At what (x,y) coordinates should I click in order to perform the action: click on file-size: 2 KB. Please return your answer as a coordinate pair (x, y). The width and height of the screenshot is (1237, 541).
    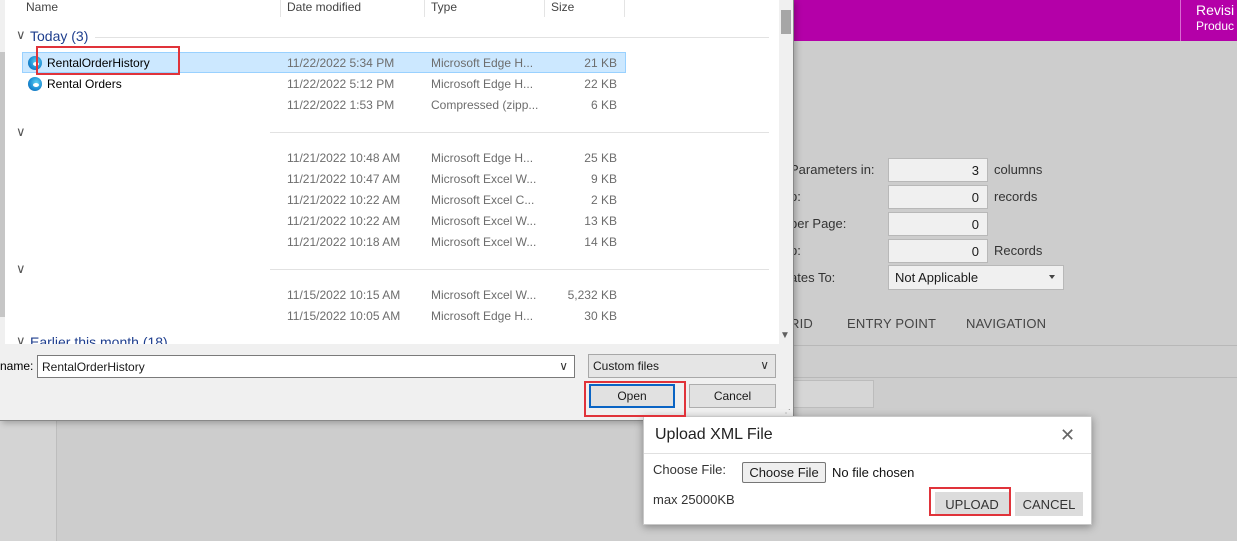
    Looking at the image, I should click on (603, 200).